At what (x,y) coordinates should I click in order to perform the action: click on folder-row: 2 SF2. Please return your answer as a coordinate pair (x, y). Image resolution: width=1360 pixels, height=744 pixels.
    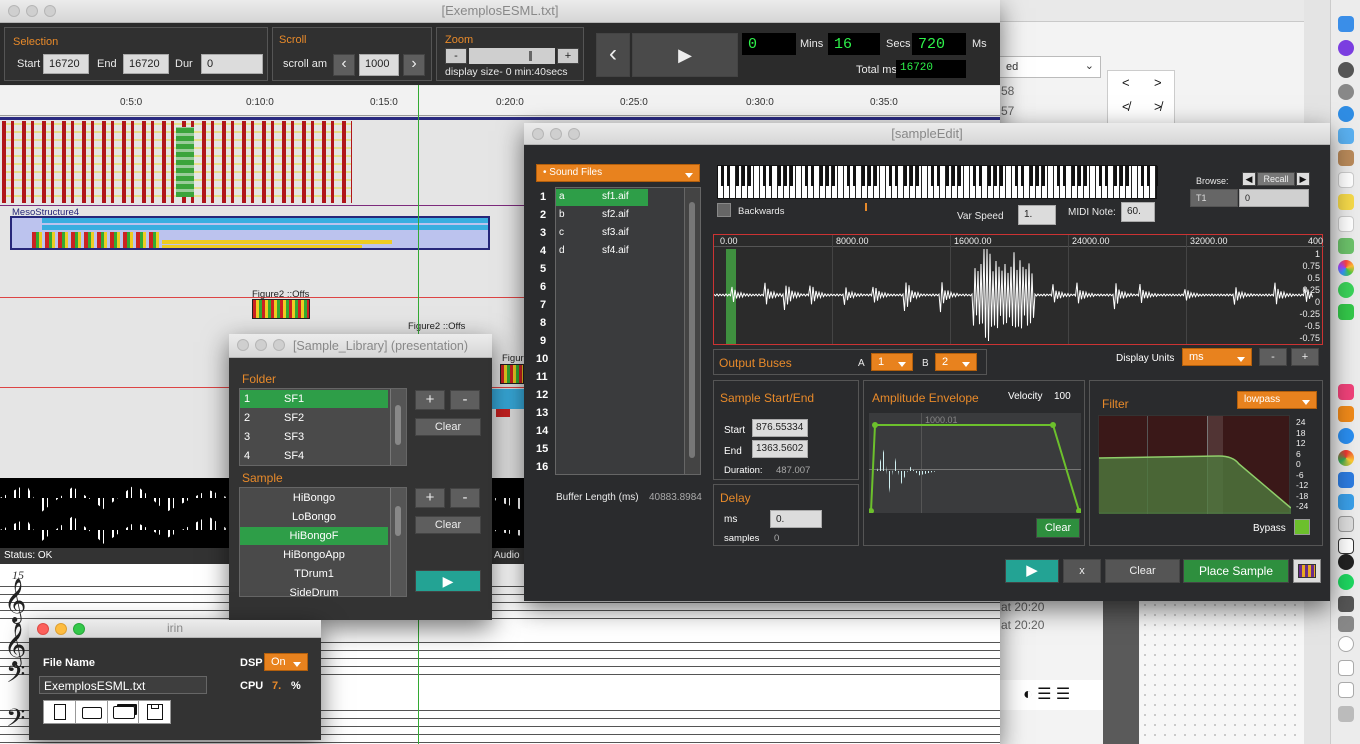
    Looking at the image, I should click on (314, 418).